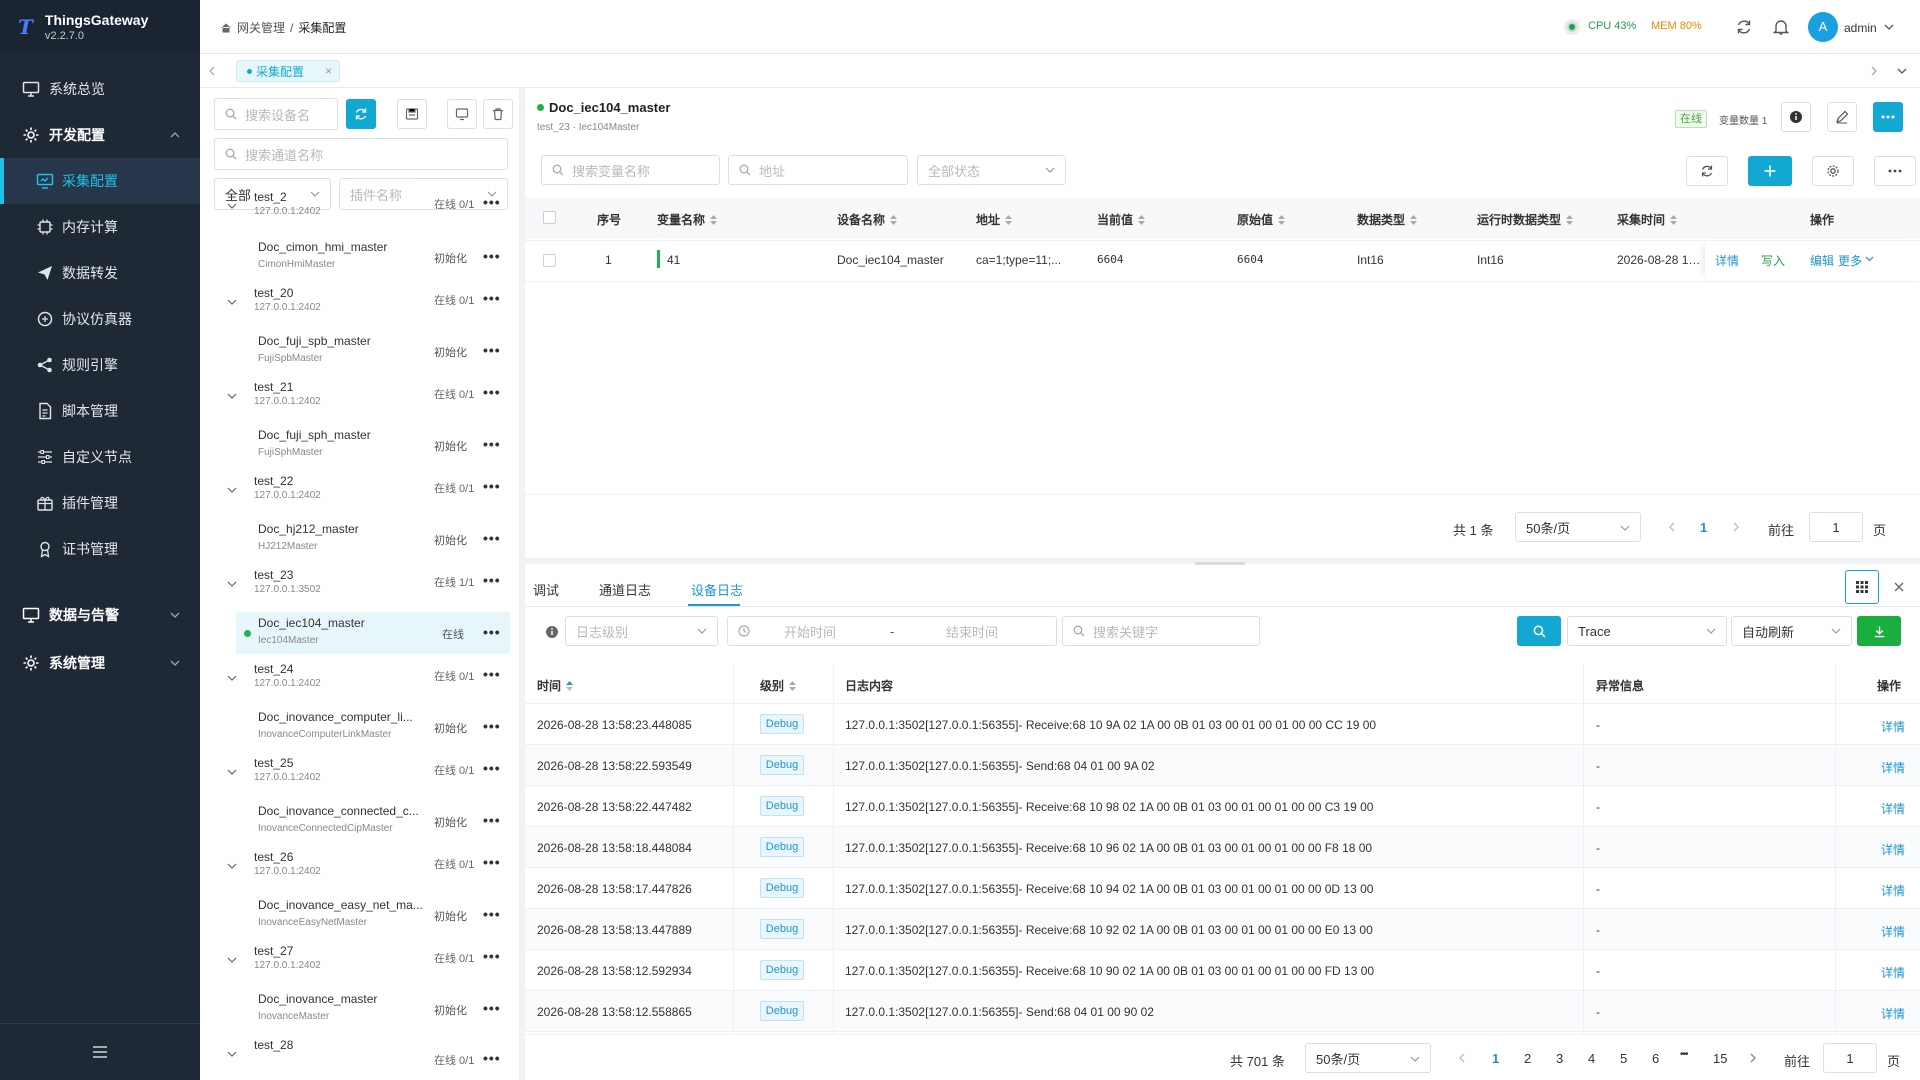 The width and height of the screenshot is (1920, 1080). What do you see at coordinates (359, 871) in the screenshot?
I see `channel-node: test_26 127.0.0.1:2402 在线 0/1 •••` at bounding box center [359, 871].